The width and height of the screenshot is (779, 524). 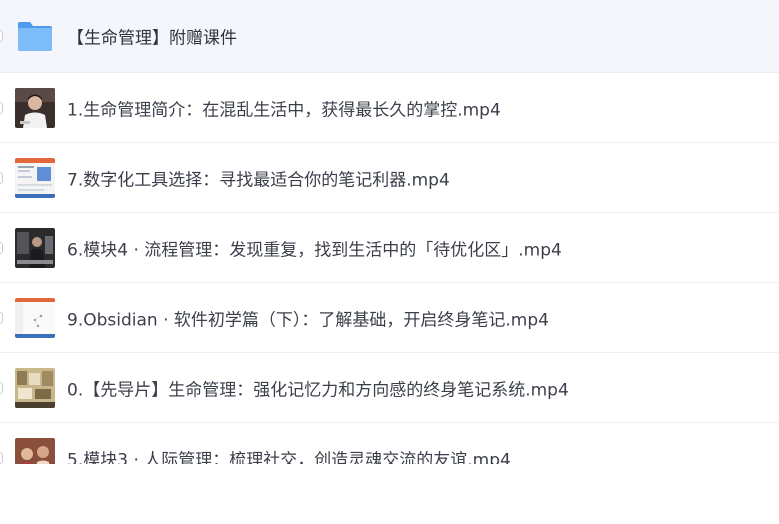 I want to click on empty-area, so click(x=389, y=494).